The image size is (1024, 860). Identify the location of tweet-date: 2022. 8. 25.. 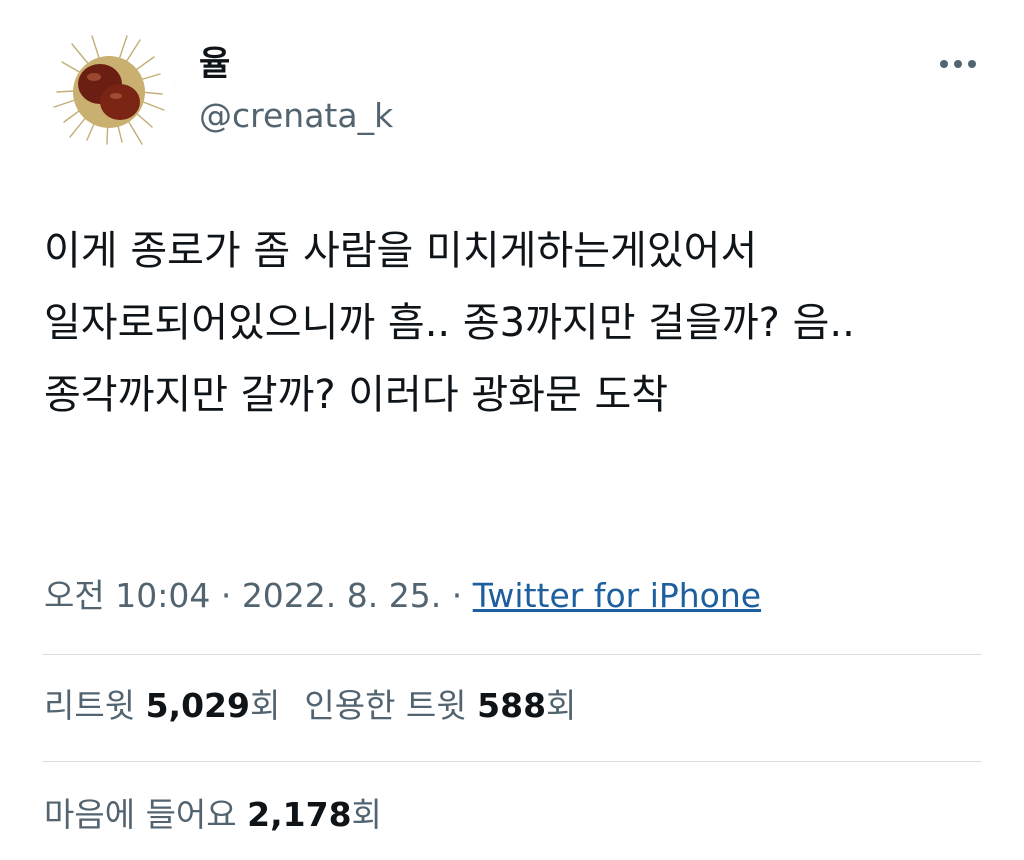
(341, 595).